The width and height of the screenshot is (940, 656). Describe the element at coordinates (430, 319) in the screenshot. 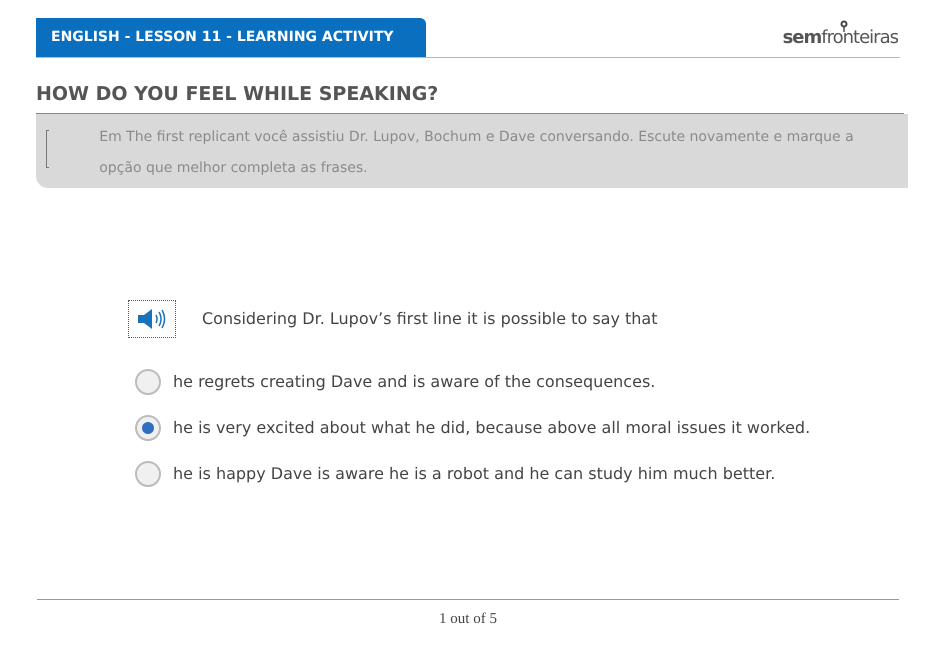

I see `question-text: Considering Dr. Lupov’s first line it is possible to say that` at that location.